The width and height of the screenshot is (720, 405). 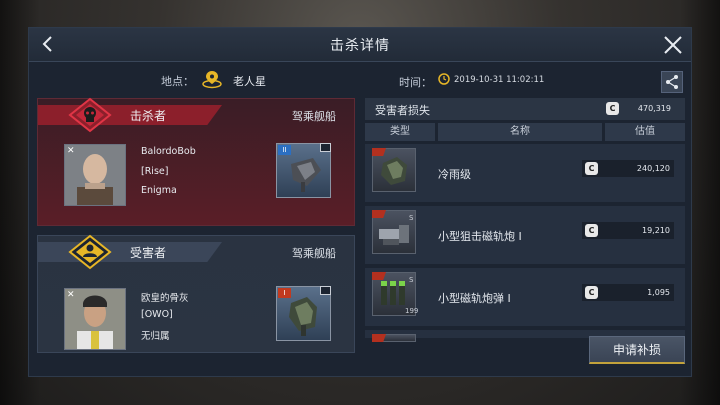 What do you see at coordinates (303, 313) in the screenshot?
I see `victim-ship: I` at bounding box center [303, 313].